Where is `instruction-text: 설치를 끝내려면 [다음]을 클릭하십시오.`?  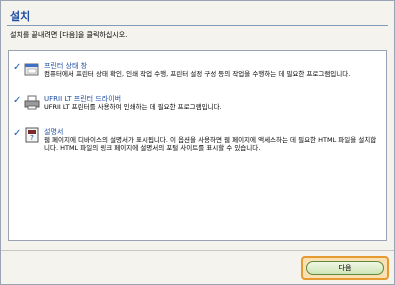
instruction-text: 설치를 끝내려면 [다음]을 클릭하십시오. is located at coordinates (69, 35).